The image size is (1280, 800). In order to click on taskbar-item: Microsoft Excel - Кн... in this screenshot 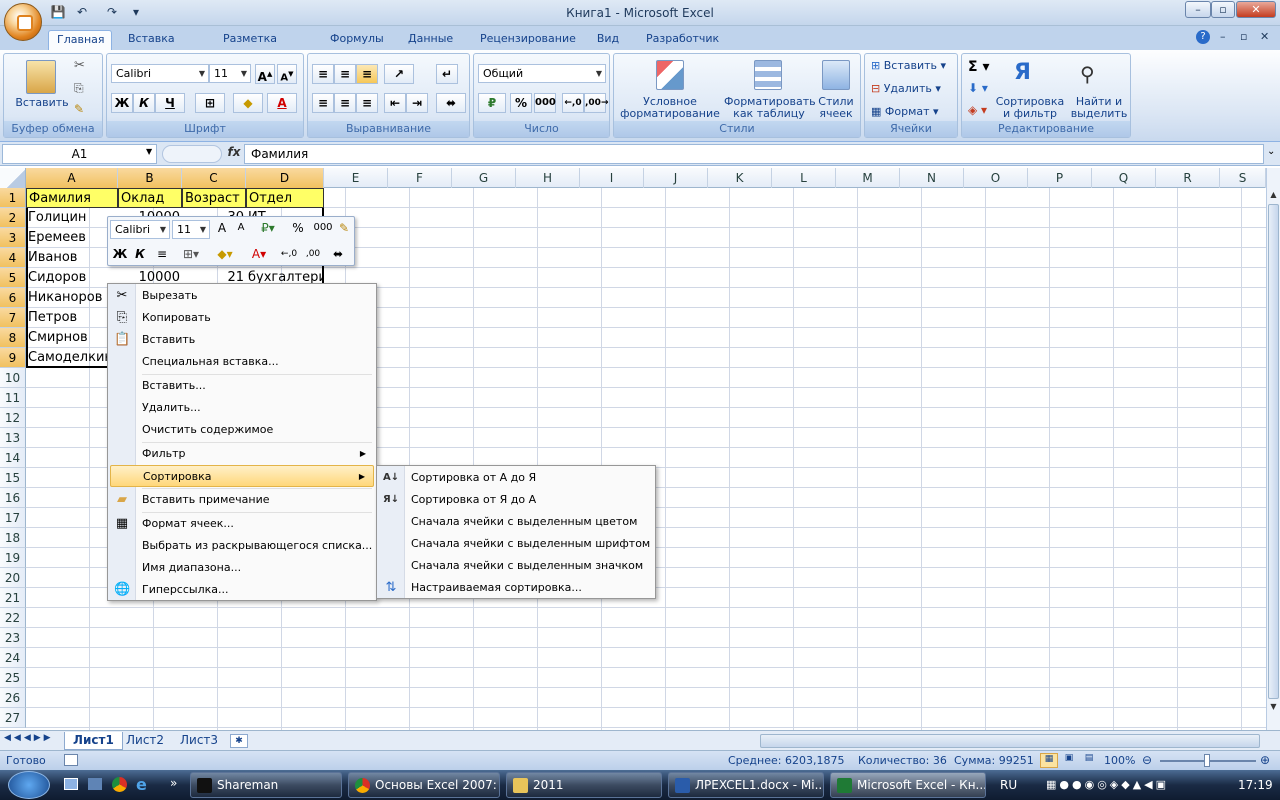, I will do `click(908, 785)`.